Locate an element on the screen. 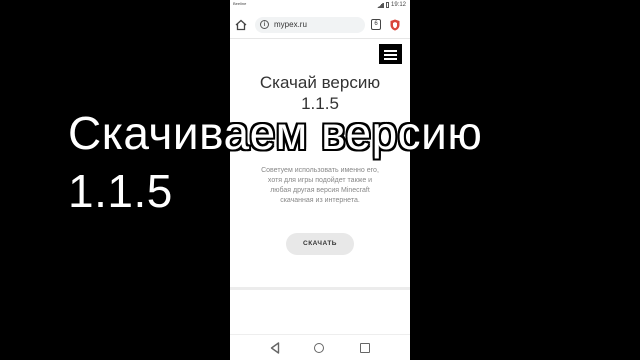  browser-toolbar: i mypex.ru 6 is located at coordinates (320, 25).